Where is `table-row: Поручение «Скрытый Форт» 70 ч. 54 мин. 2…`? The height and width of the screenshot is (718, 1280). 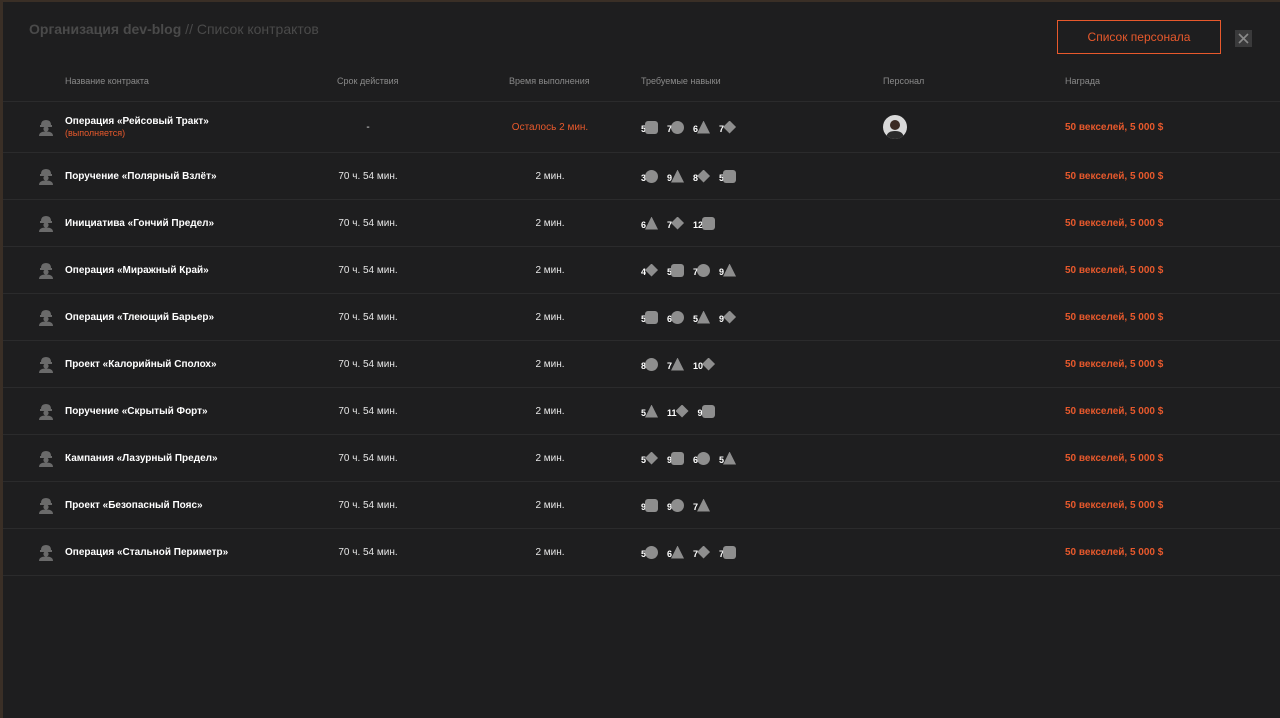
table-row: Поручение «Скрытый Форт» 70 ч. 54 мин. 2… is located at coordinates (641, 410).